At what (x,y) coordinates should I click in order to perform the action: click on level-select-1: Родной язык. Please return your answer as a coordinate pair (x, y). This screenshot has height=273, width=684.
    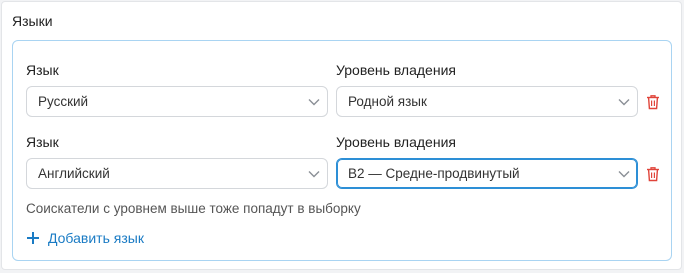
    Looking at the image, I should click on (487, 101).